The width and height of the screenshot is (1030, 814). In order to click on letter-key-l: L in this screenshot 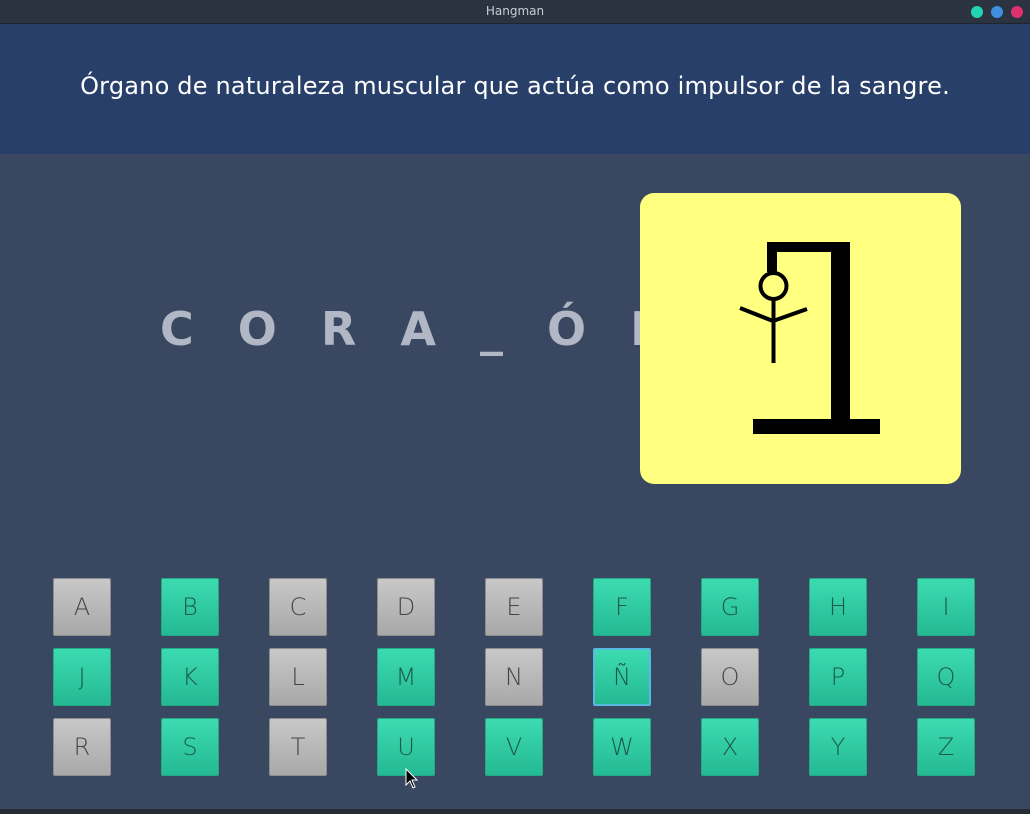, I will do `click(298, 677)`.